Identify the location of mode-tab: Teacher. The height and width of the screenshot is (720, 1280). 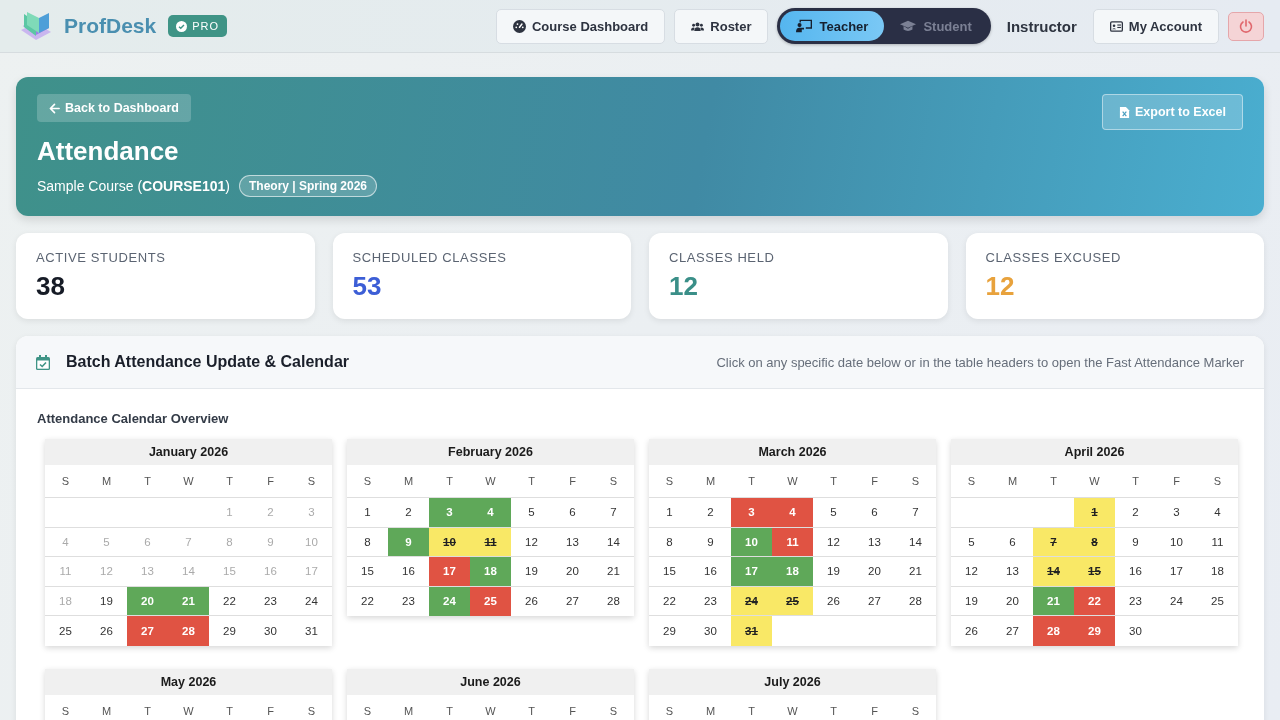
(832, 26).